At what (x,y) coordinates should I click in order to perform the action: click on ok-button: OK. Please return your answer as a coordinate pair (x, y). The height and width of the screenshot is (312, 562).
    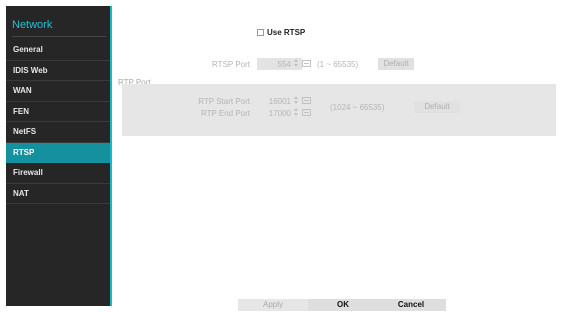
    Looking at the image, I should click on (343, 305).